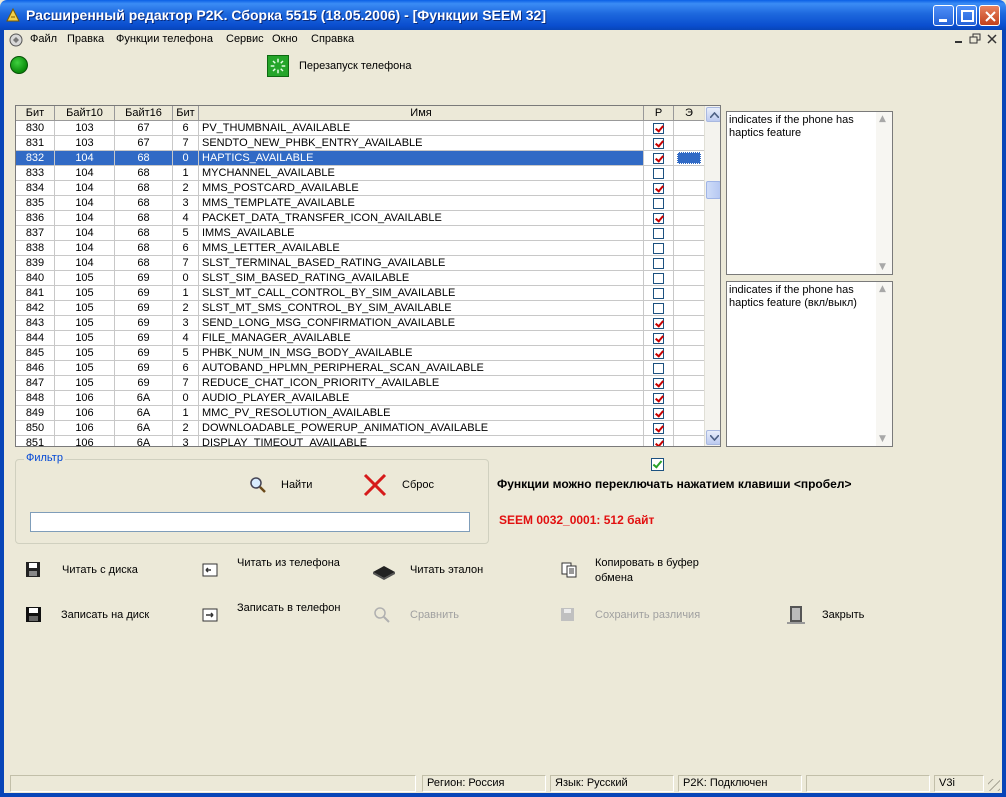 This screenshot has width=1006, height=797. I want to click on column-header-bit: Бит, so click(35, 113).